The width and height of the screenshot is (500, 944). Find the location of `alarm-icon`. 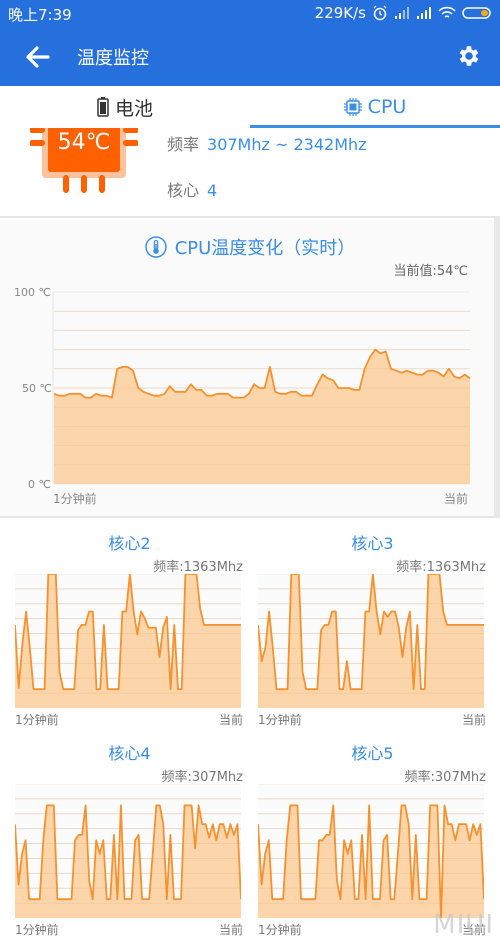

alarm-icon is located at coordinates (380, 13).